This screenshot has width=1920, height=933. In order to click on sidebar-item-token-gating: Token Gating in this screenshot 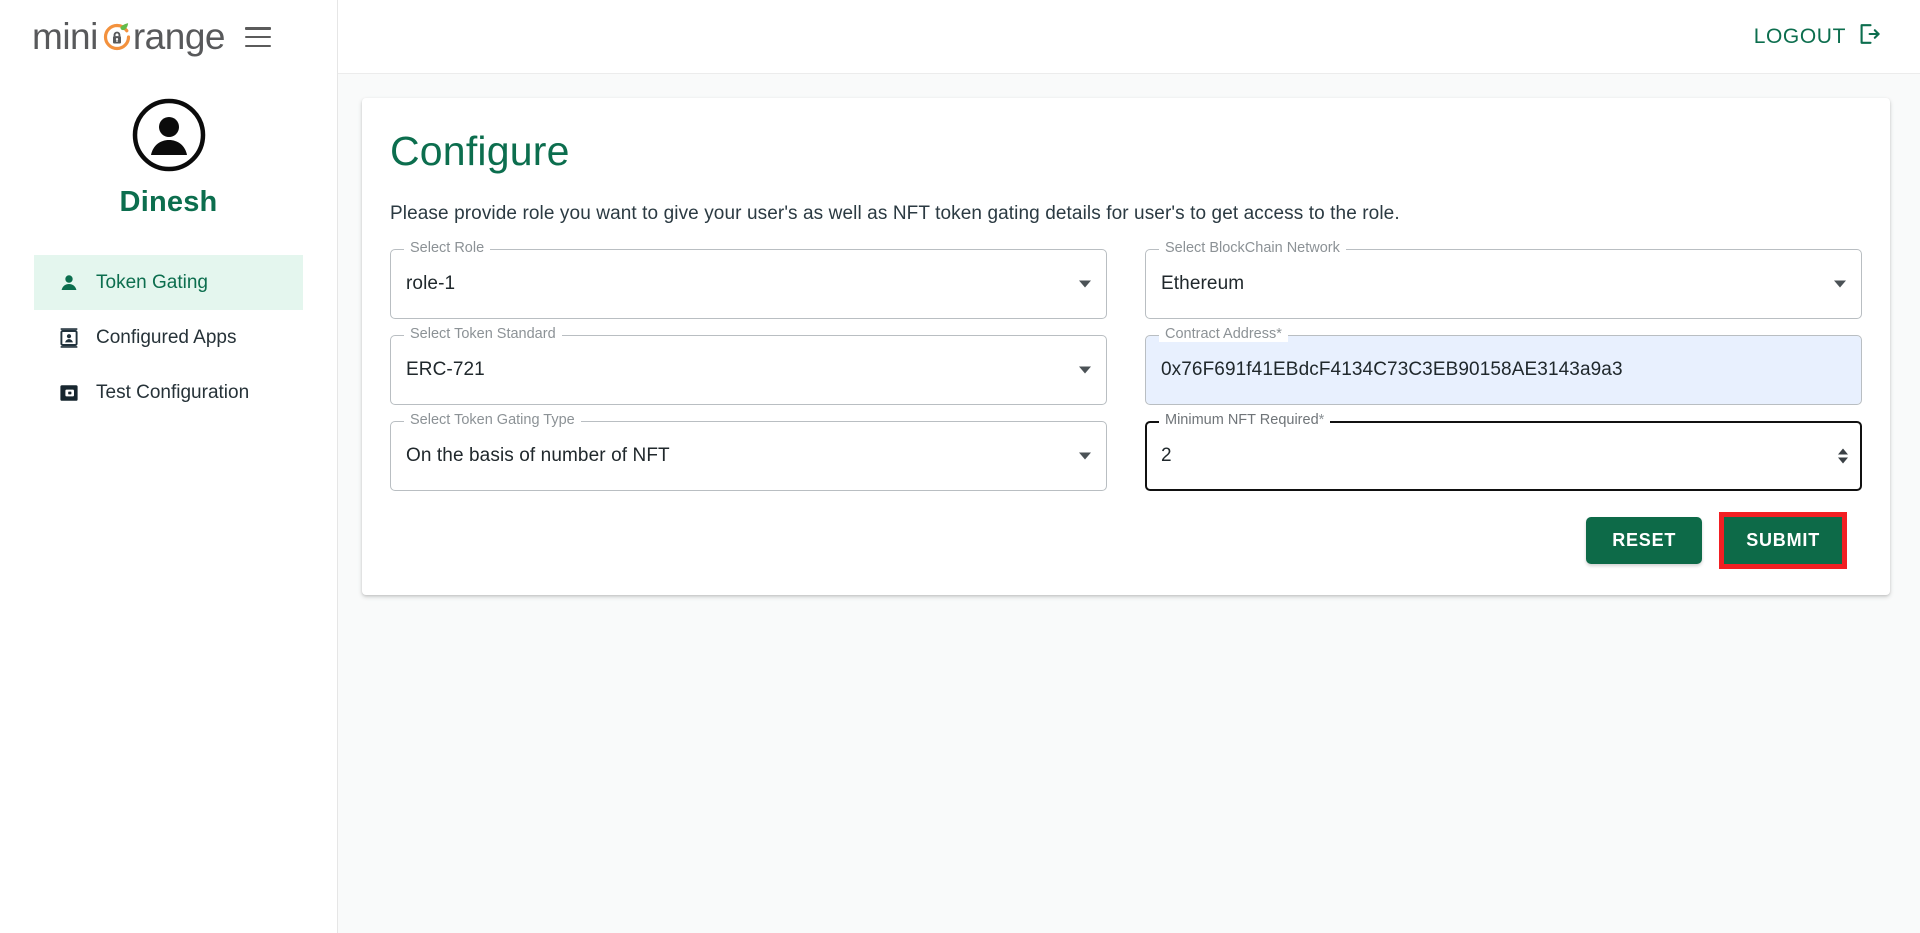, I will do `click(168, 282)`.